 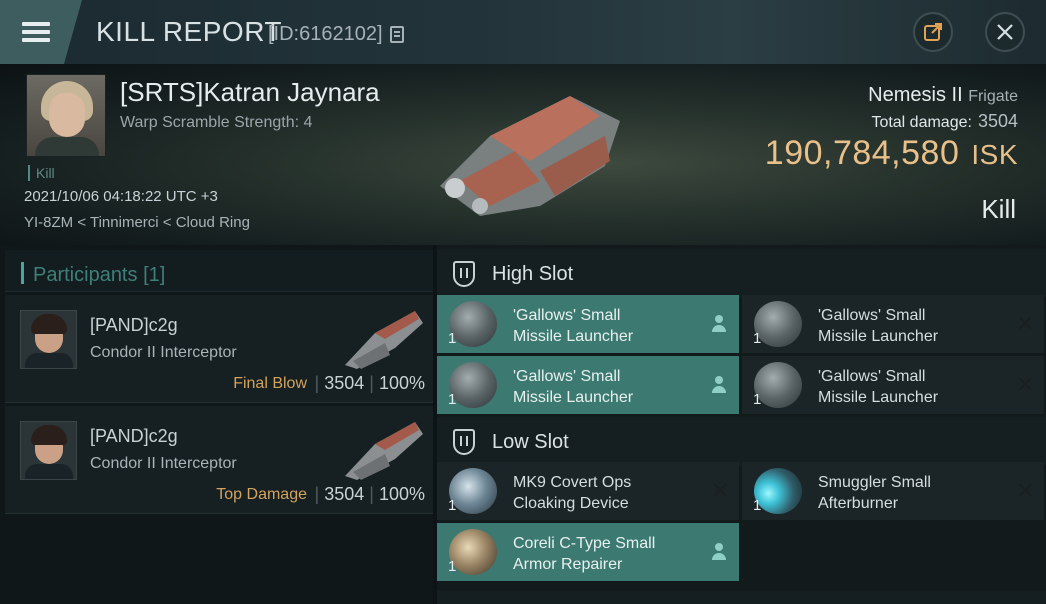 I want to click on total-damage-value: 3504, so click(x=997, y=121).